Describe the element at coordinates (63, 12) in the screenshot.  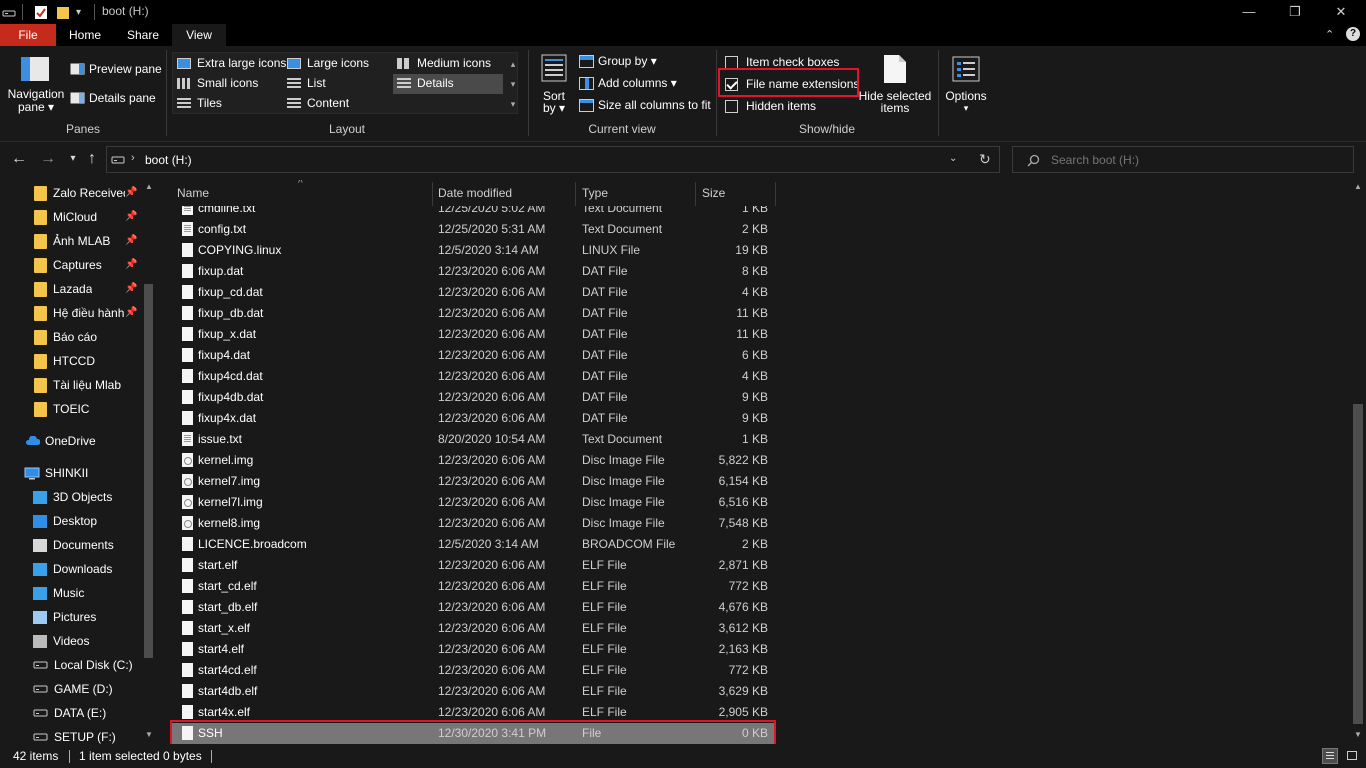
I see `new-folder-icon` at that location.